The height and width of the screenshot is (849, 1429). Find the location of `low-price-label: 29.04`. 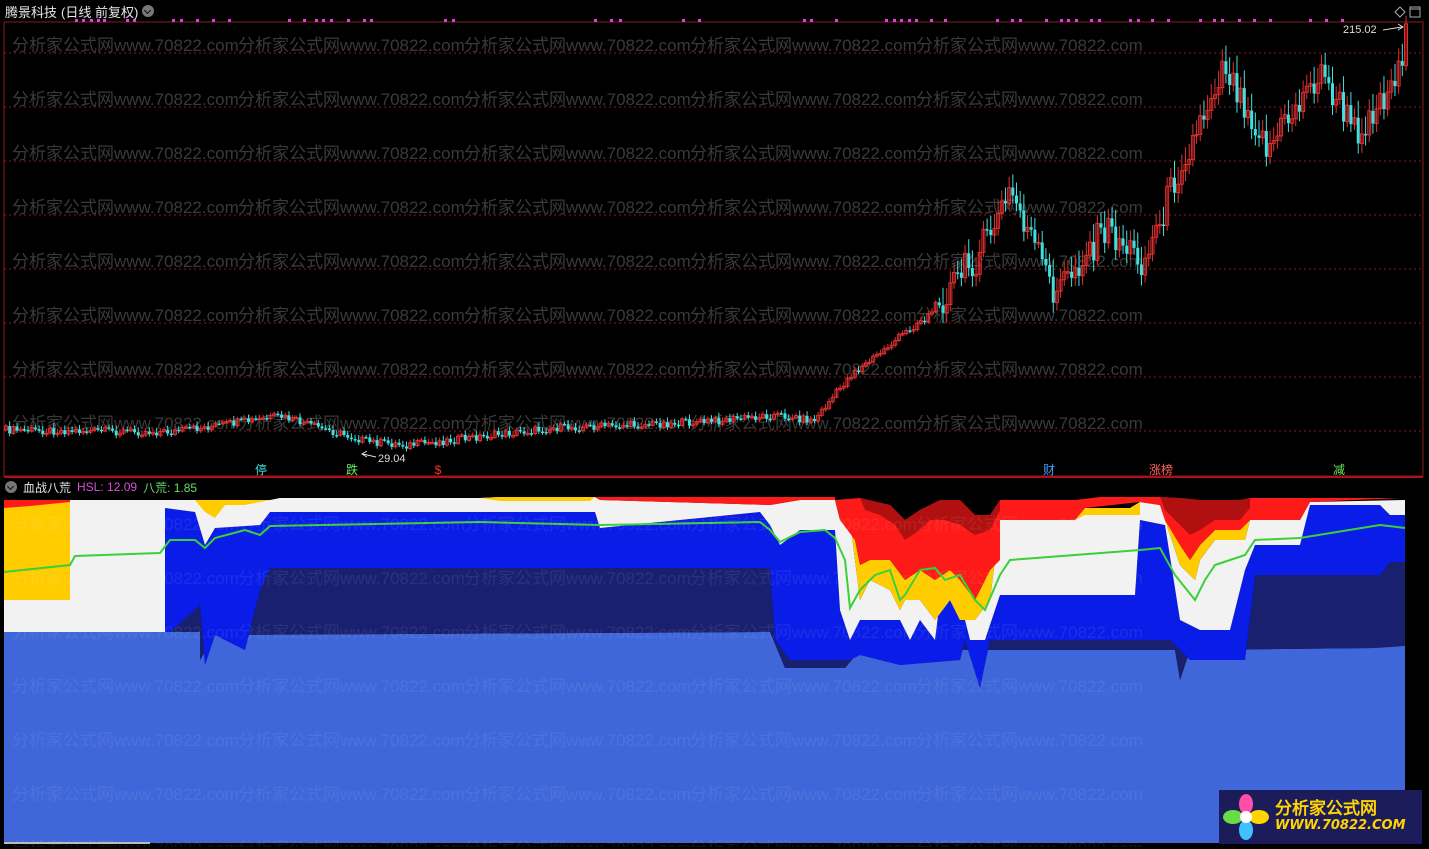

low-price-label: 29.04 is located at coordinates (392, 459).